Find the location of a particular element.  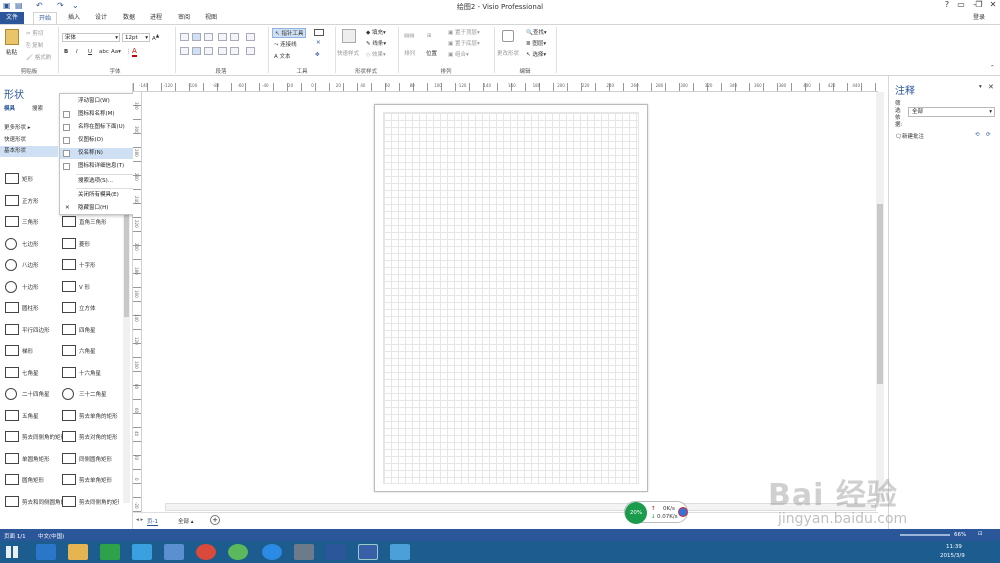

word-icon is located at coordinates (336, 552).